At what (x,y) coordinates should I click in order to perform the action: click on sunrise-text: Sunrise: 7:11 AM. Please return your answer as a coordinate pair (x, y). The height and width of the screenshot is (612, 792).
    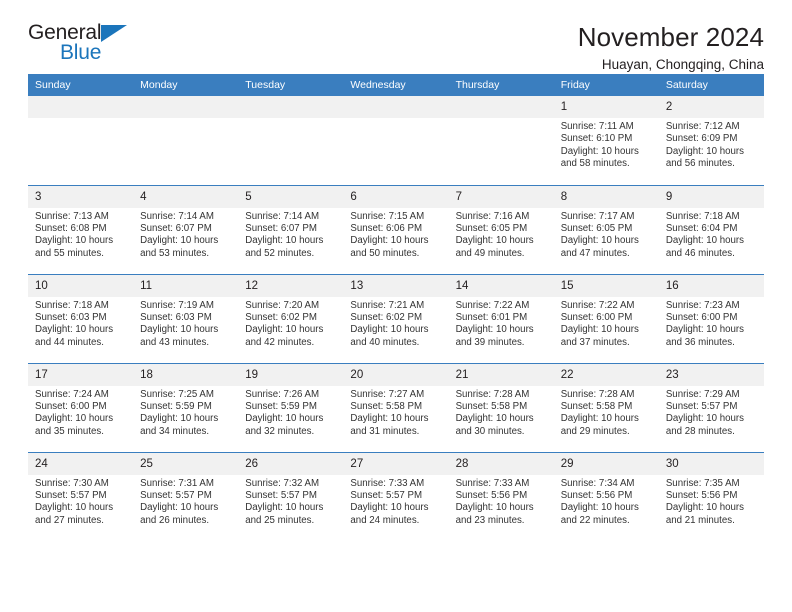
    Looking at the image, I should click on (597, 126).